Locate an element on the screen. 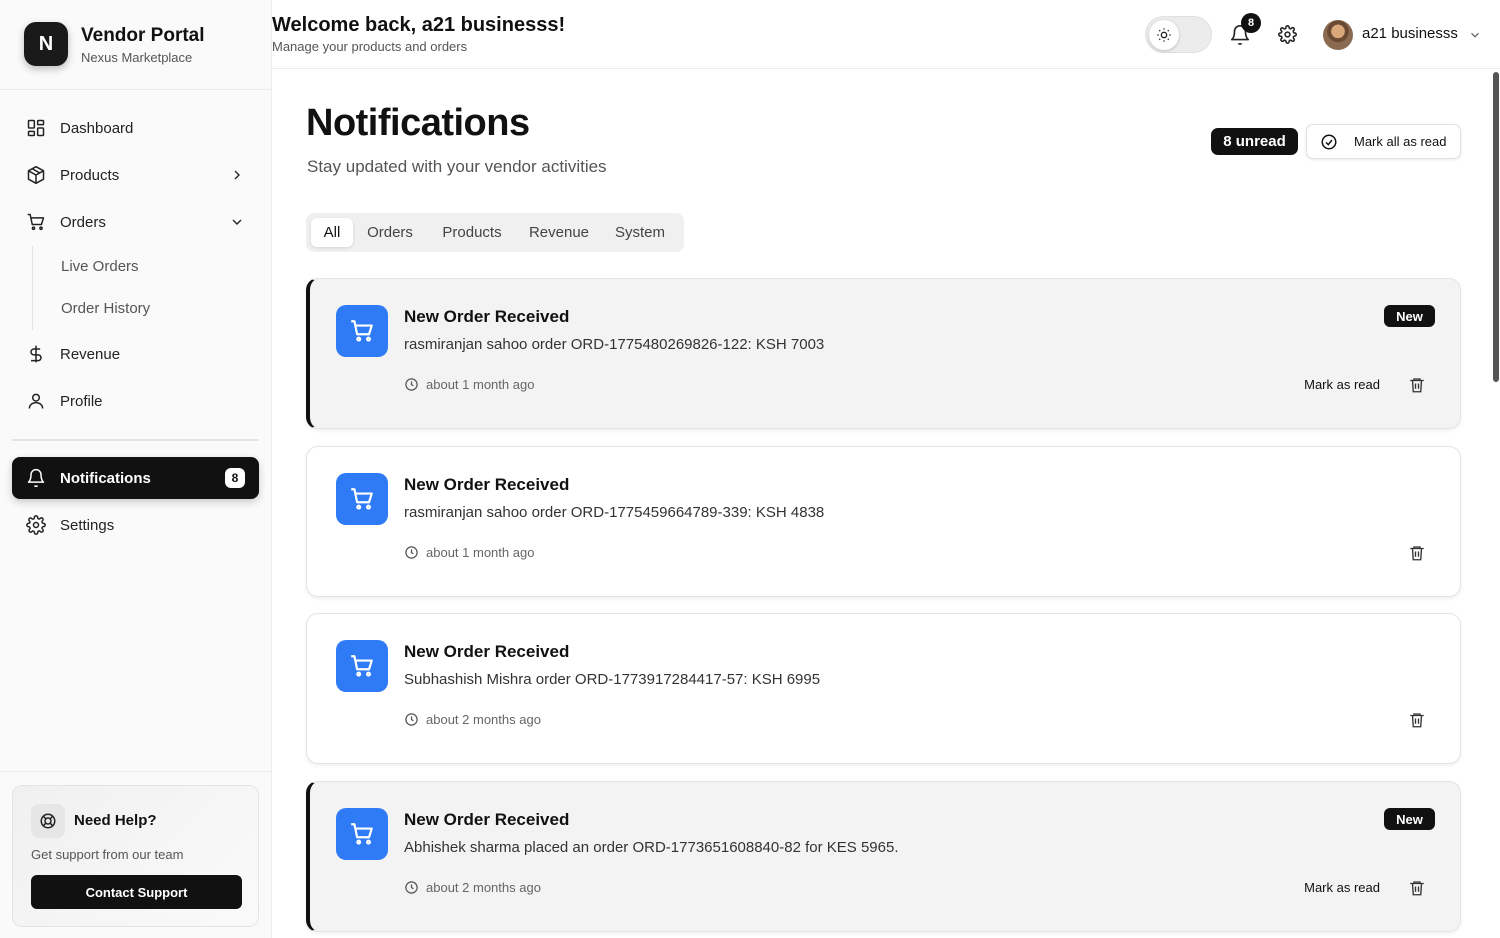 The height and width of the screenshot is (938, 1500). welcome-subtitle: Manage your products and orders is located at coordinates (370, 46).